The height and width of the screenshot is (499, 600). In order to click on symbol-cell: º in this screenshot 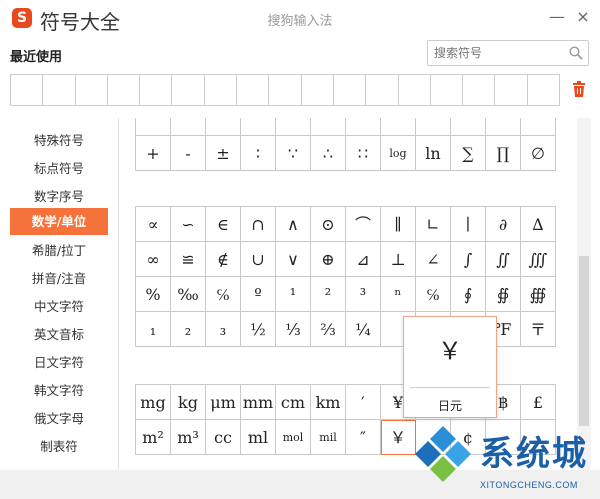, I will do `click(258, 294)`.